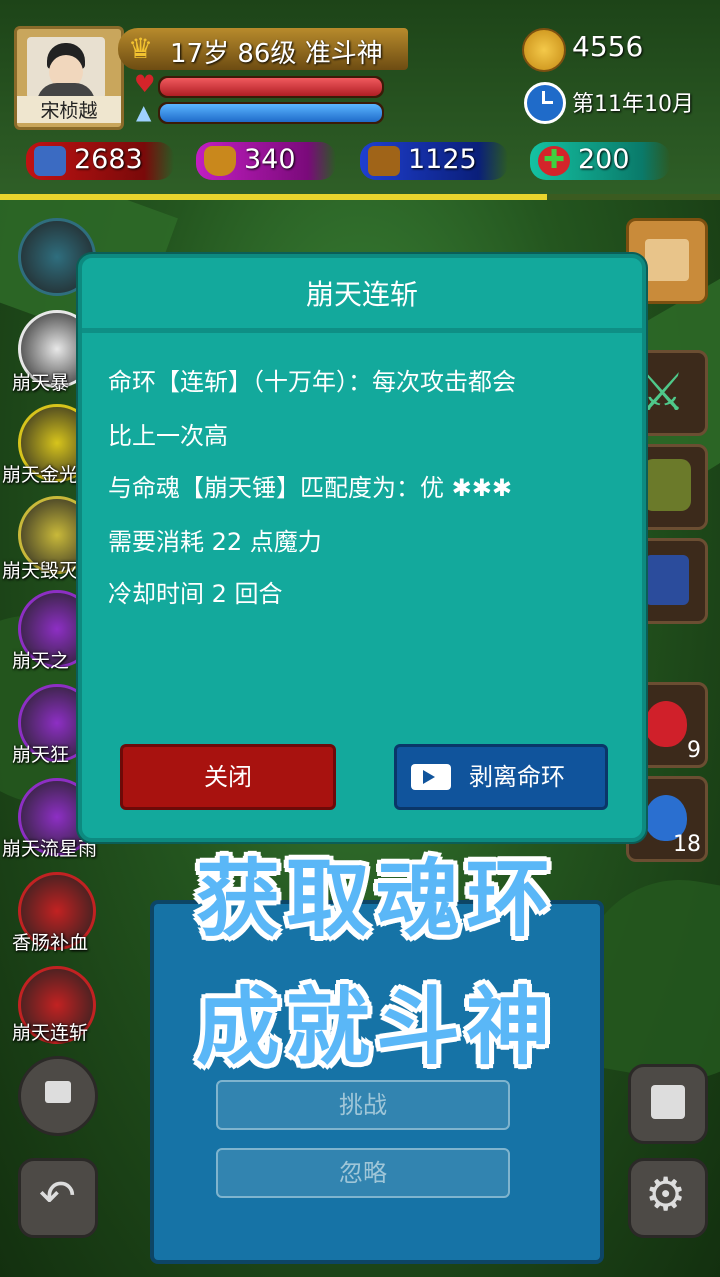  I want to click on map-scroll-icon, so click(667, 260).